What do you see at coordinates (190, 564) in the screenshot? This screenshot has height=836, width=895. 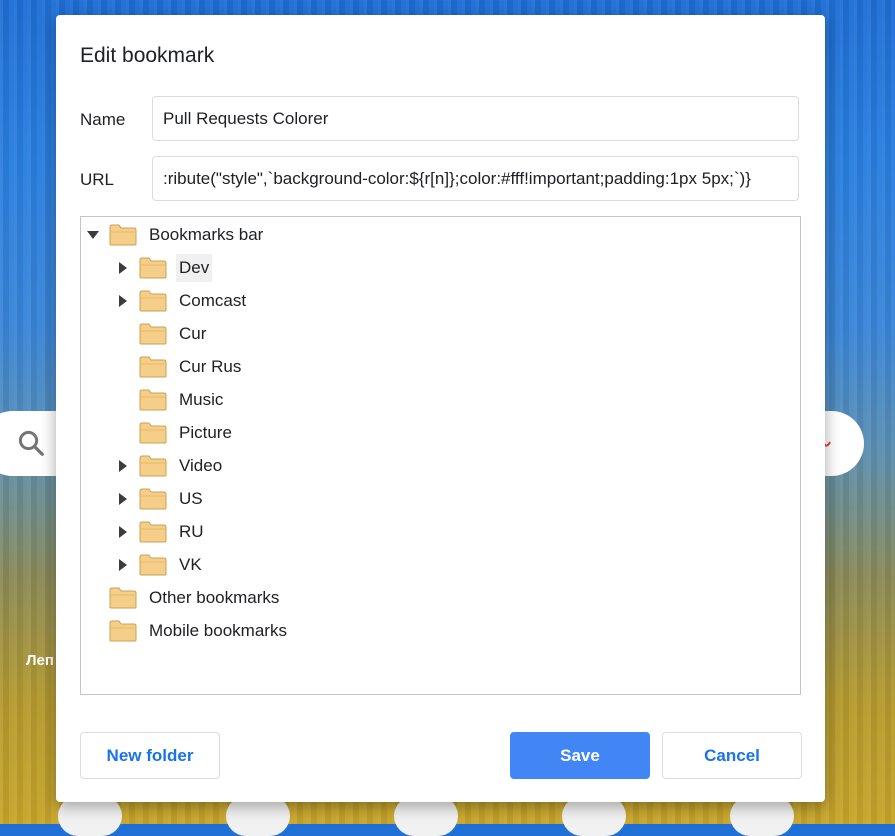 I see `folder-label: VK` at bounding box center [190, 564].